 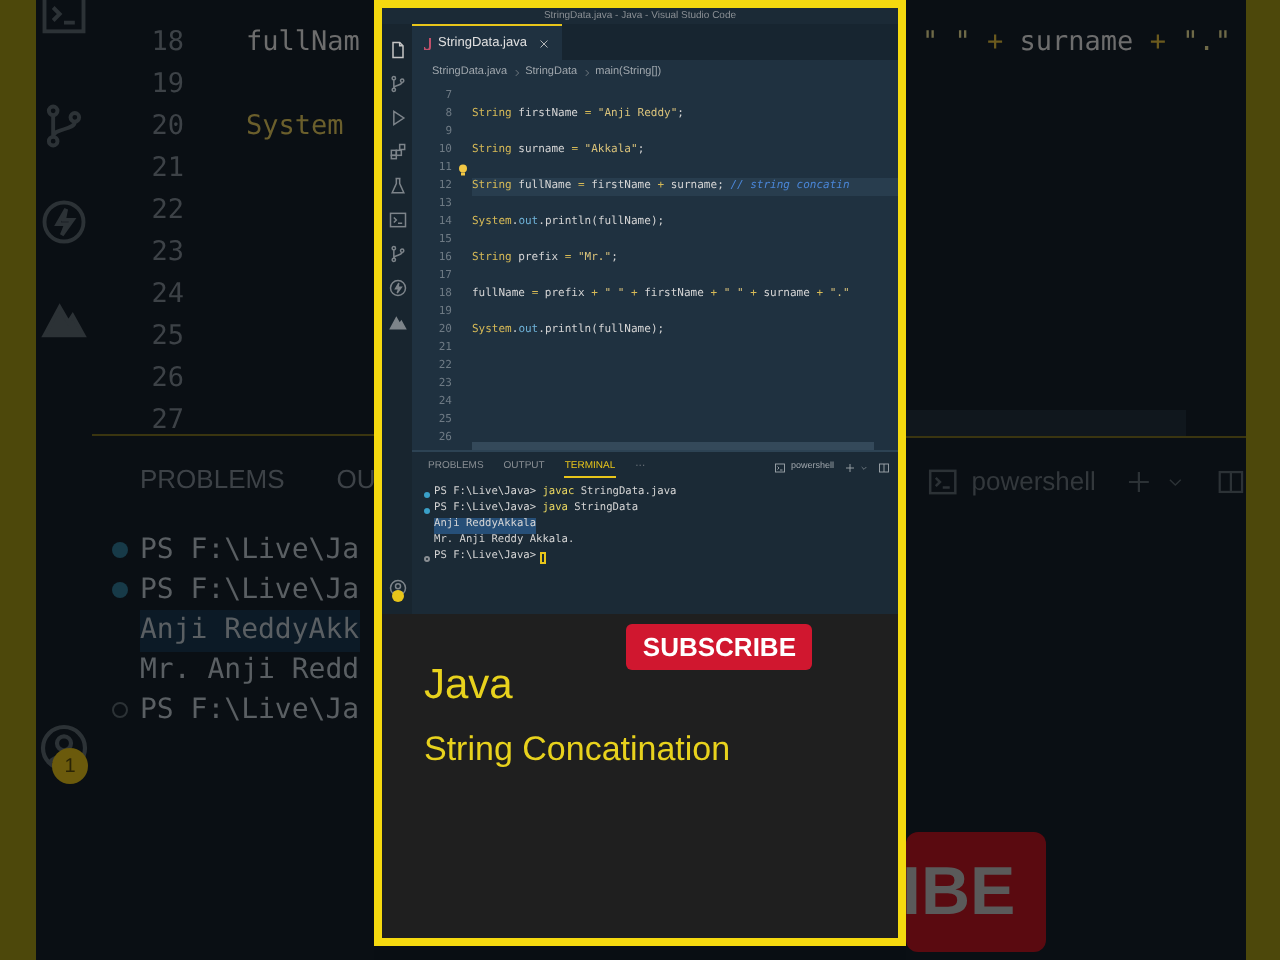 I want to click on subscribe-text: IBE, so click(x=961, y=892).